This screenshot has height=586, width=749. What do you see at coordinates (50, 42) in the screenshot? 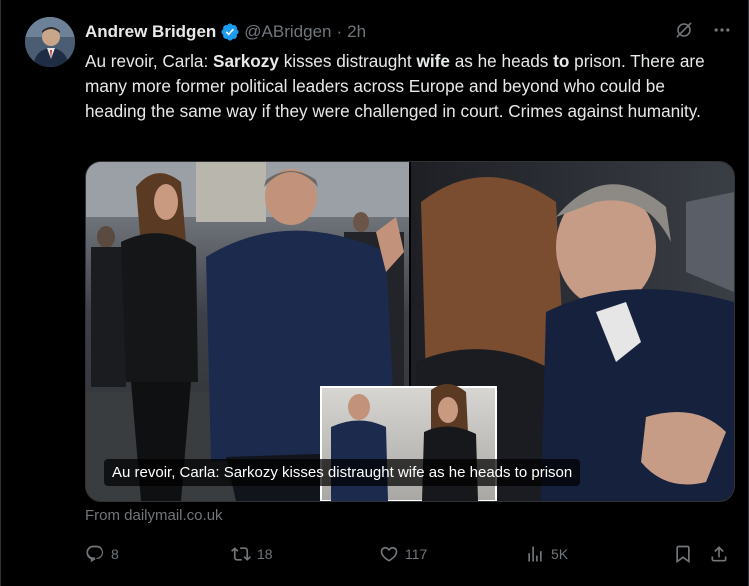
I see `avatar` at bounding box center [50, 42].